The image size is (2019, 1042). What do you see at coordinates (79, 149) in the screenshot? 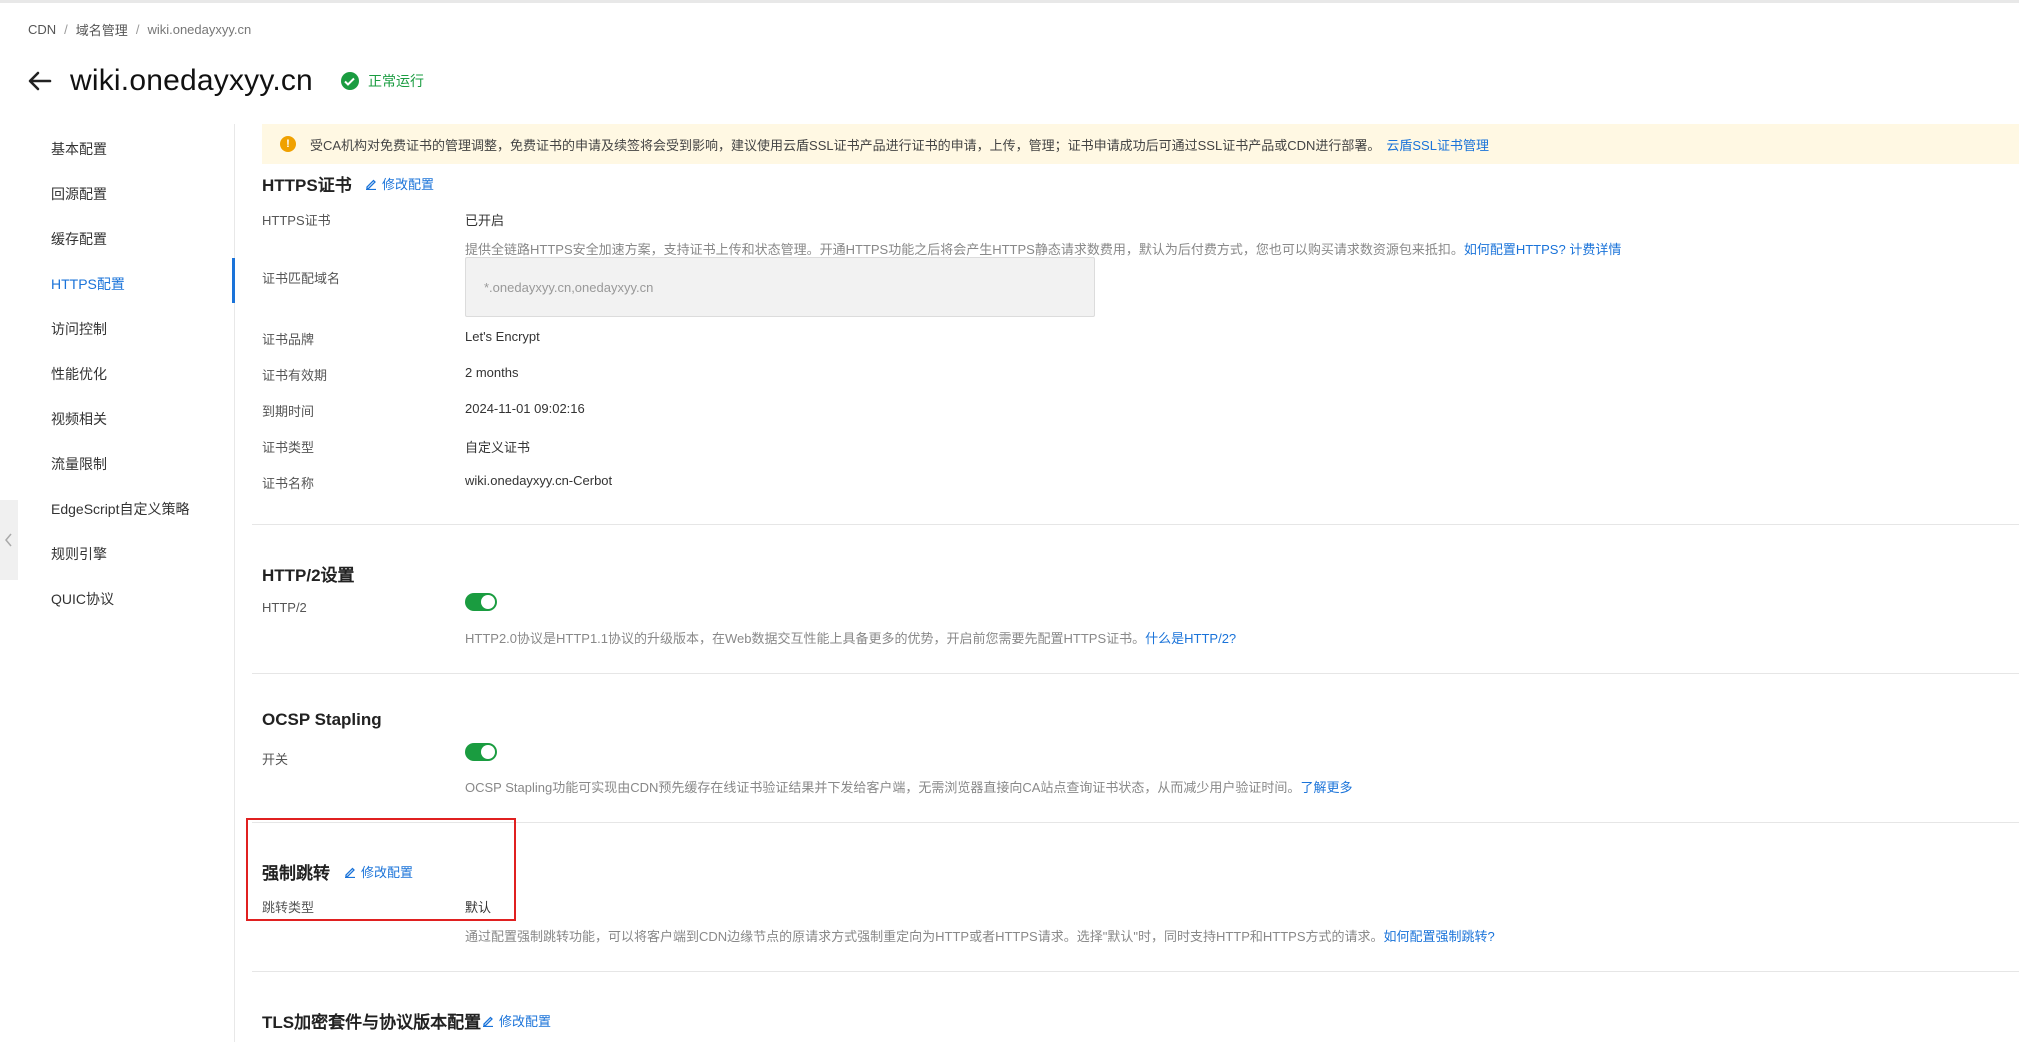
I see `sidebar-item-basic: 基本配置` at bounding box center [79, 149].